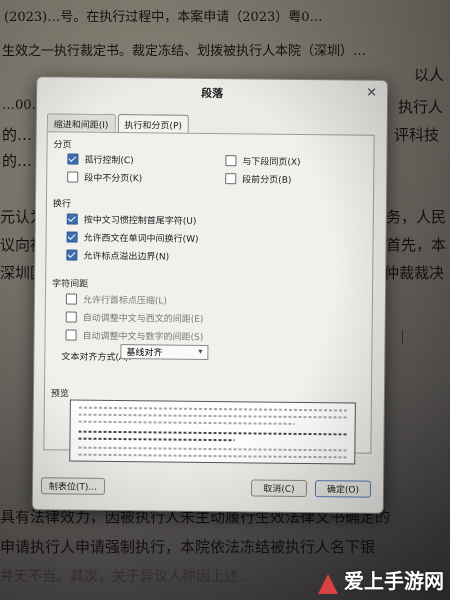 This screenshot has height=600, width=450. I want to click on option-label: 段前分页(B), so click(267, 180).